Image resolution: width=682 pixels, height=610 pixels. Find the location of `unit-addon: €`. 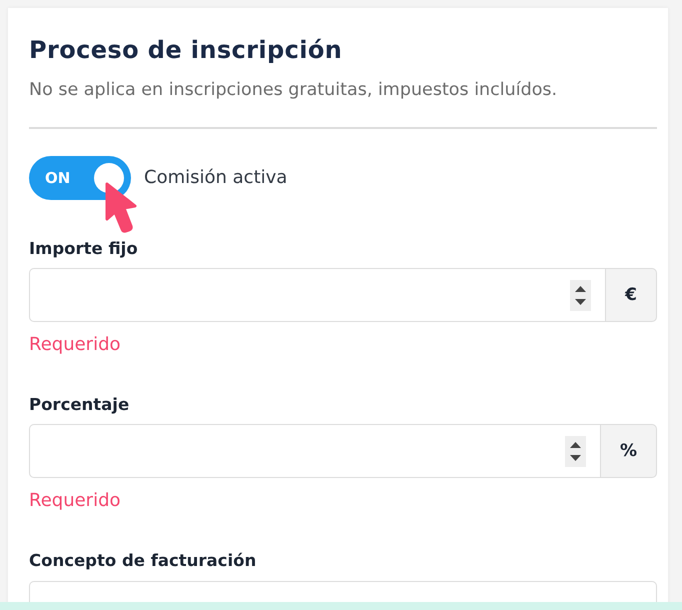

unit-addon: € is located at coordinates (631, 295).